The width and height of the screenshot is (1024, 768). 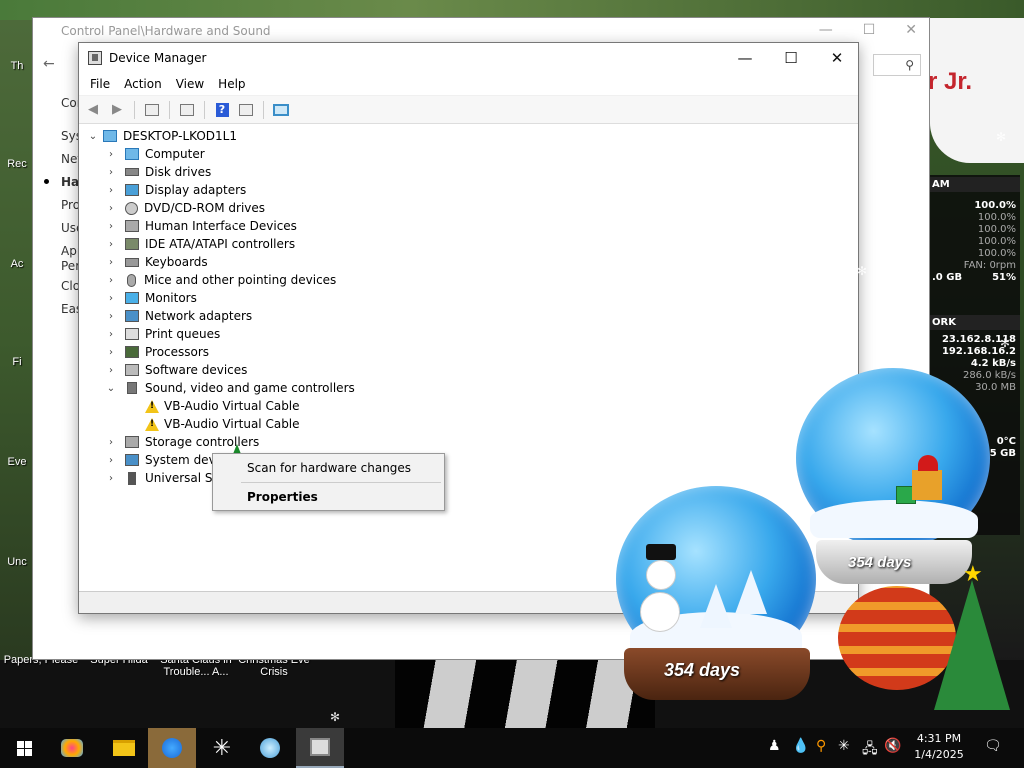 I want to click on tree-item-display-adapters: › Display adapters, so click(x=175, y=190).